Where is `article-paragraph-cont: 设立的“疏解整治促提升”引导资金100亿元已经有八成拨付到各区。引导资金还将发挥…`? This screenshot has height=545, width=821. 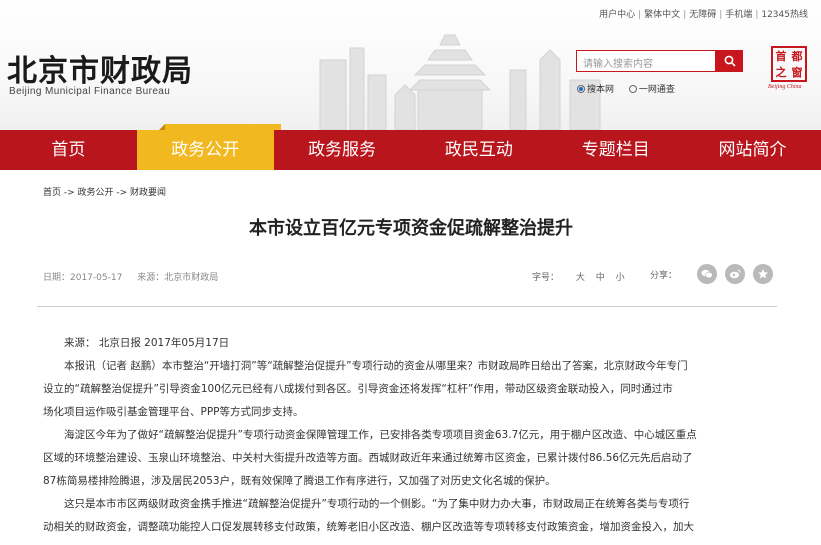
article-paragraph-cont: 设立的“疏解整治促提升”引导资金100亿元已经有八成拨付到各区。引导资金还将发挥… is located at coordinates (358, 389).